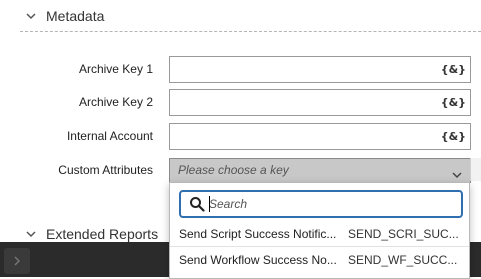 The height and width of the screenshot is (279, 481). Describe the element at coordinates (75, 16) in the screenshot. I see `metadata-section-title: Metadata` at that location.